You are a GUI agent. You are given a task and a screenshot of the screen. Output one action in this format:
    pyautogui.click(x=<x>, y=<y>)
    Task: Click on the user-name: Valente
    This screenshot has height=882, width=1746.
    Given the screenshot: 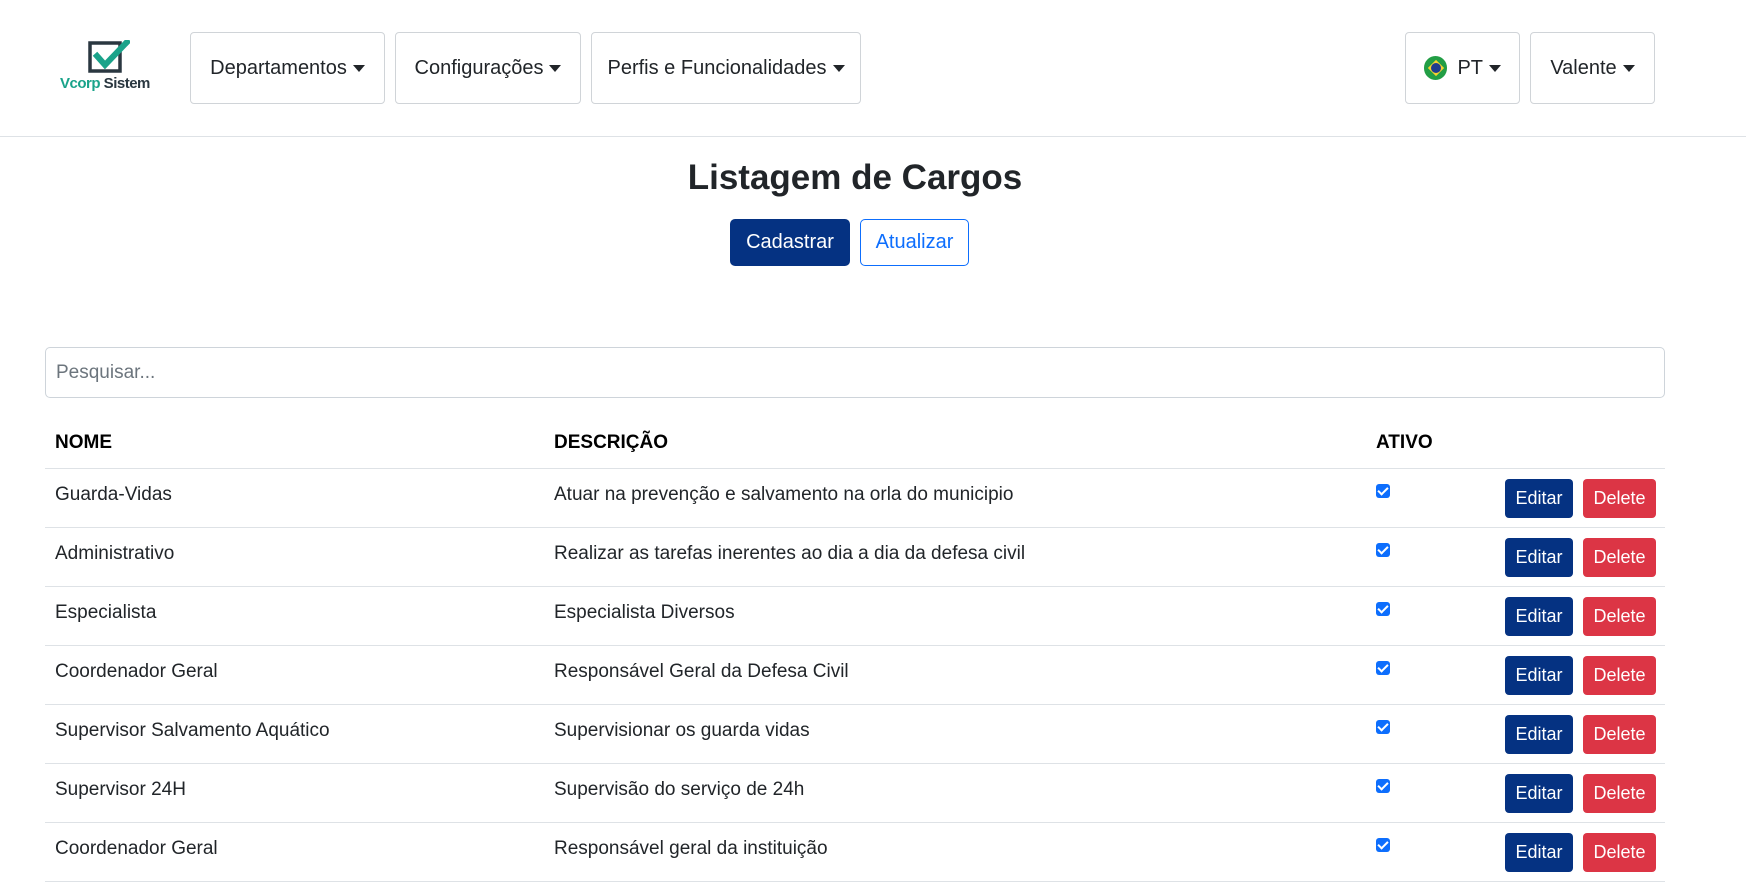 What is the action you would take?
    pyautogui.click(x=1583, y=67)
    